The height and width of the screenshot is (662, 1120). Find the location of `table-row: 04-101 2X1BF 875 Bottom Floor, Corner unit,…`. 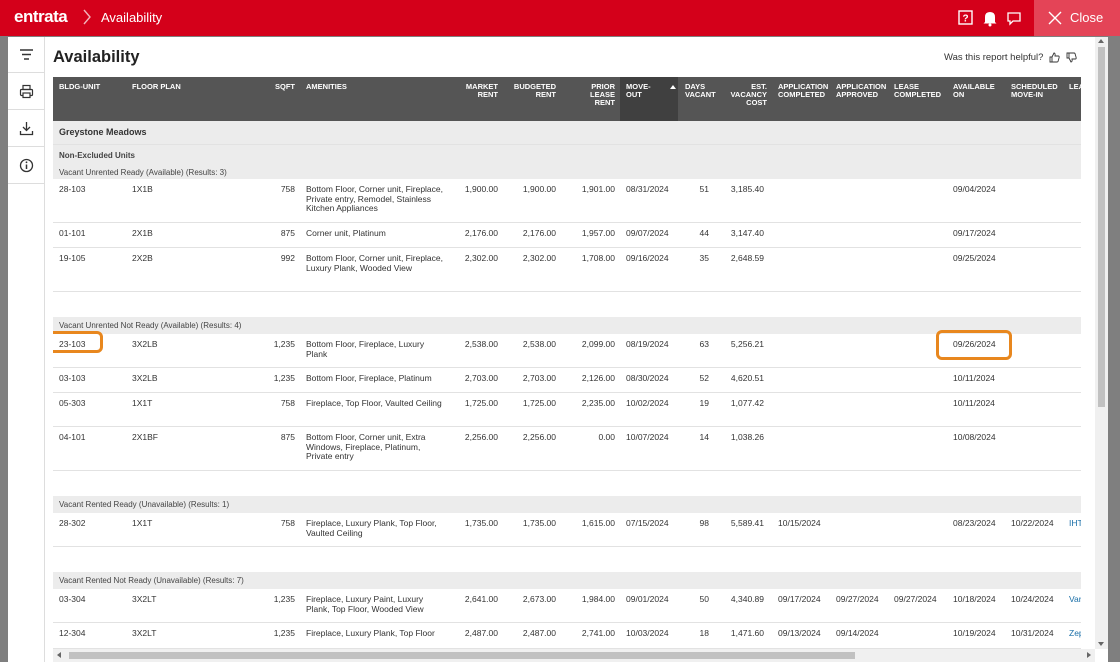

table-row: 04-101 2X1BF 875 Bottom Floor, Corner unit,… is located at coordinates (567, 449).